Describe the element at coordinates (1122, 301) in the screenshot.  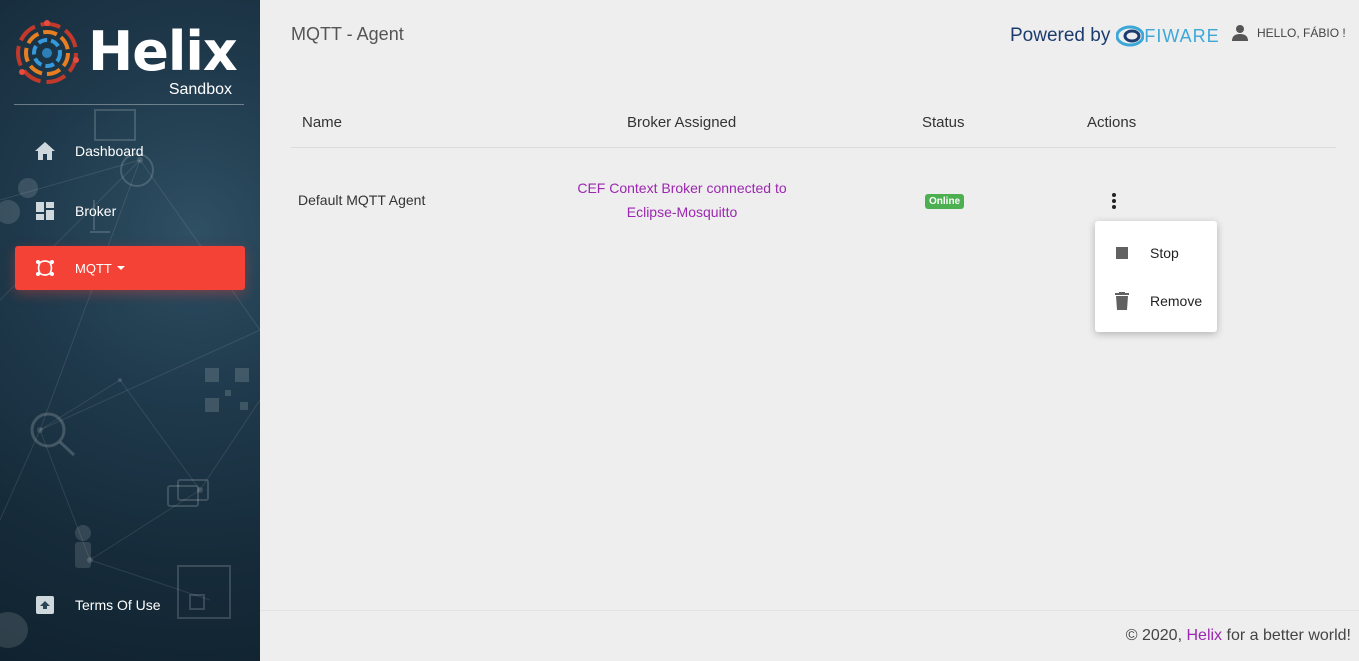
I see `trash-icon` at that location.